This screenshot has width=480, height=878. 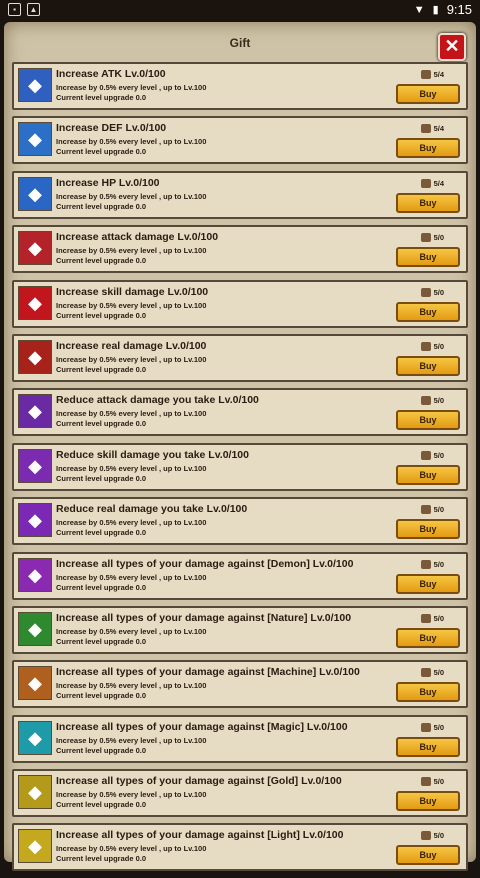 What do you see at coordinates (459, 9) in the screenshot?
I see `clock: 9:15` at bounding box center [459, 9].